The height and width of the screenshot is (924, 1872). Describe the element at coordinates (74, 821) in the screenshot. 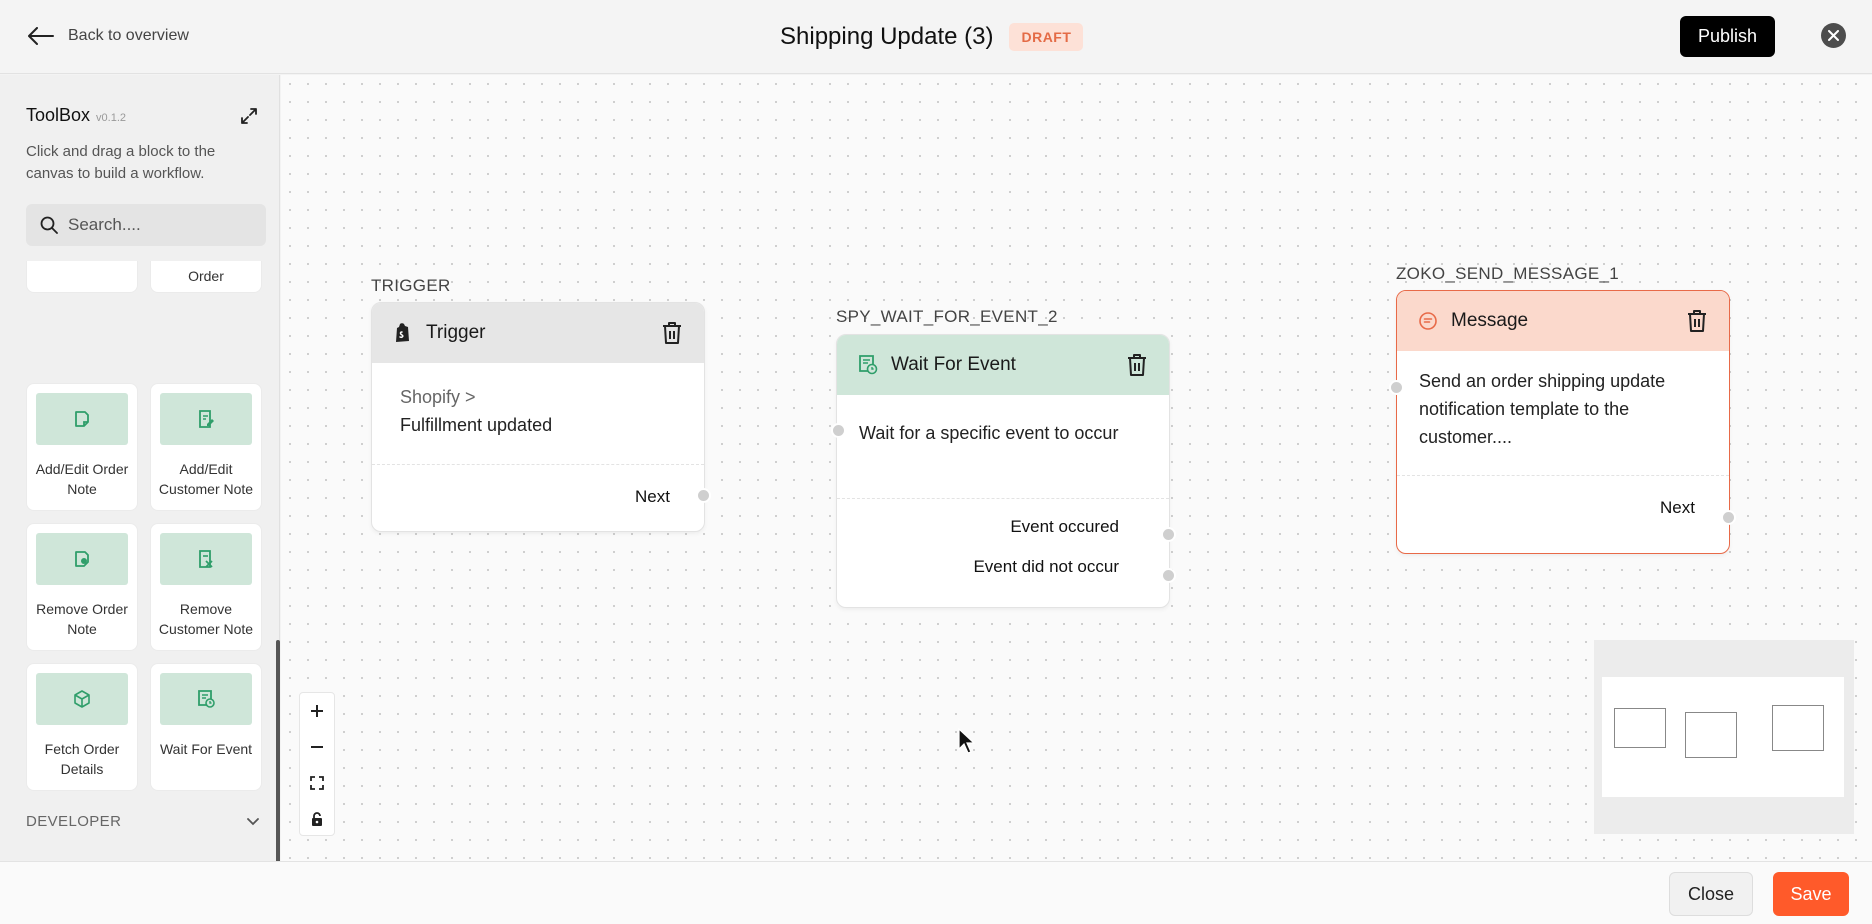

I see `developer-label: DEVELOPER` at that location.